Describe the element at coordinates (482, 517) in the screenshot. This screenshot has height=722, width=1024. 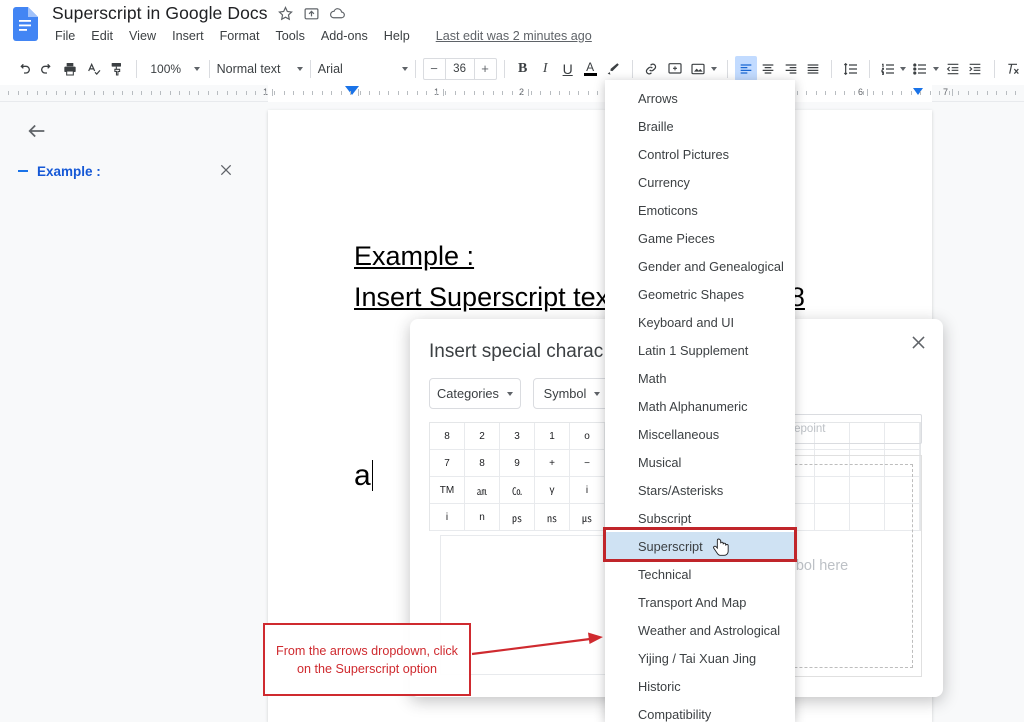
I see `symbol-cell: n` at that location.